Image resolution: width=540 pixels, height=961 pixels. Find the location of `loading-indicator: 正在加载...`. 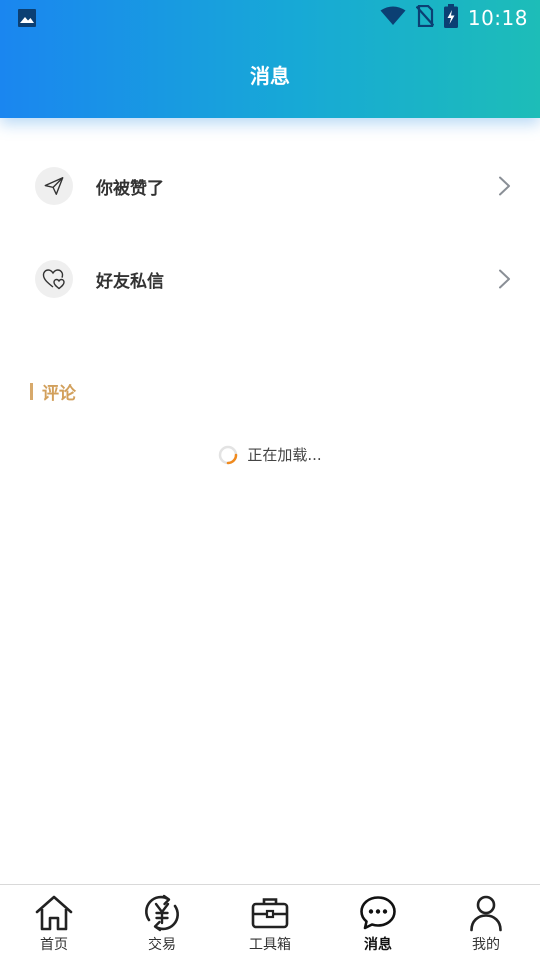

loading-indicator: 正在加载... is located at coordinates (270, 454).